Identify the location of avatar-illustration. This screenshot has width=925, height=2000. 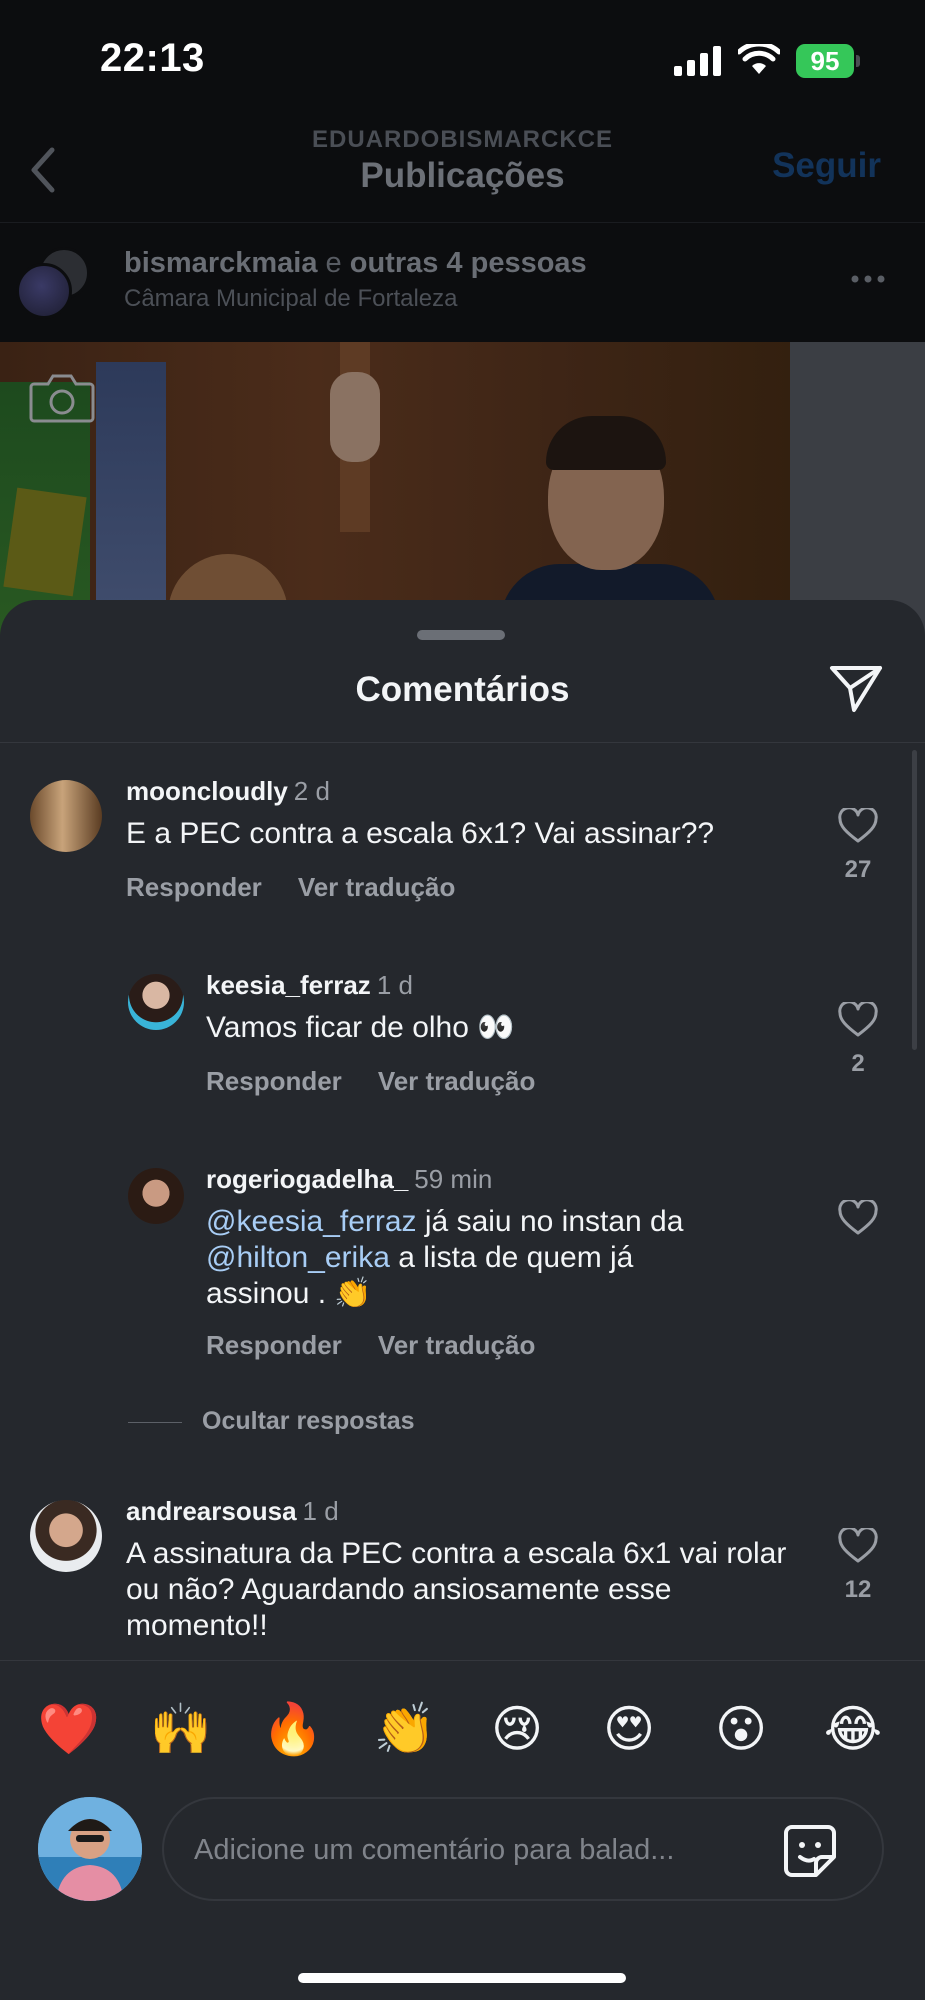
(90, 1849).